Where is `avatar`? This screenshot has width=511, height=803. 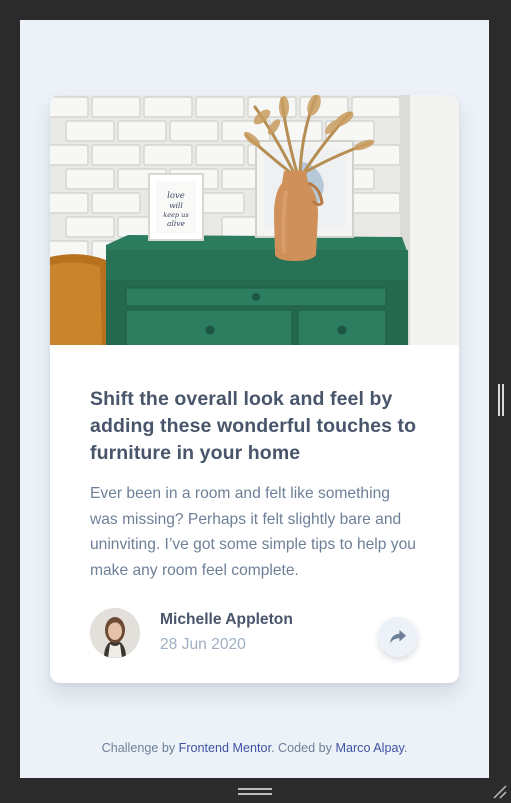 avatar is located at coordinates (115, 633).